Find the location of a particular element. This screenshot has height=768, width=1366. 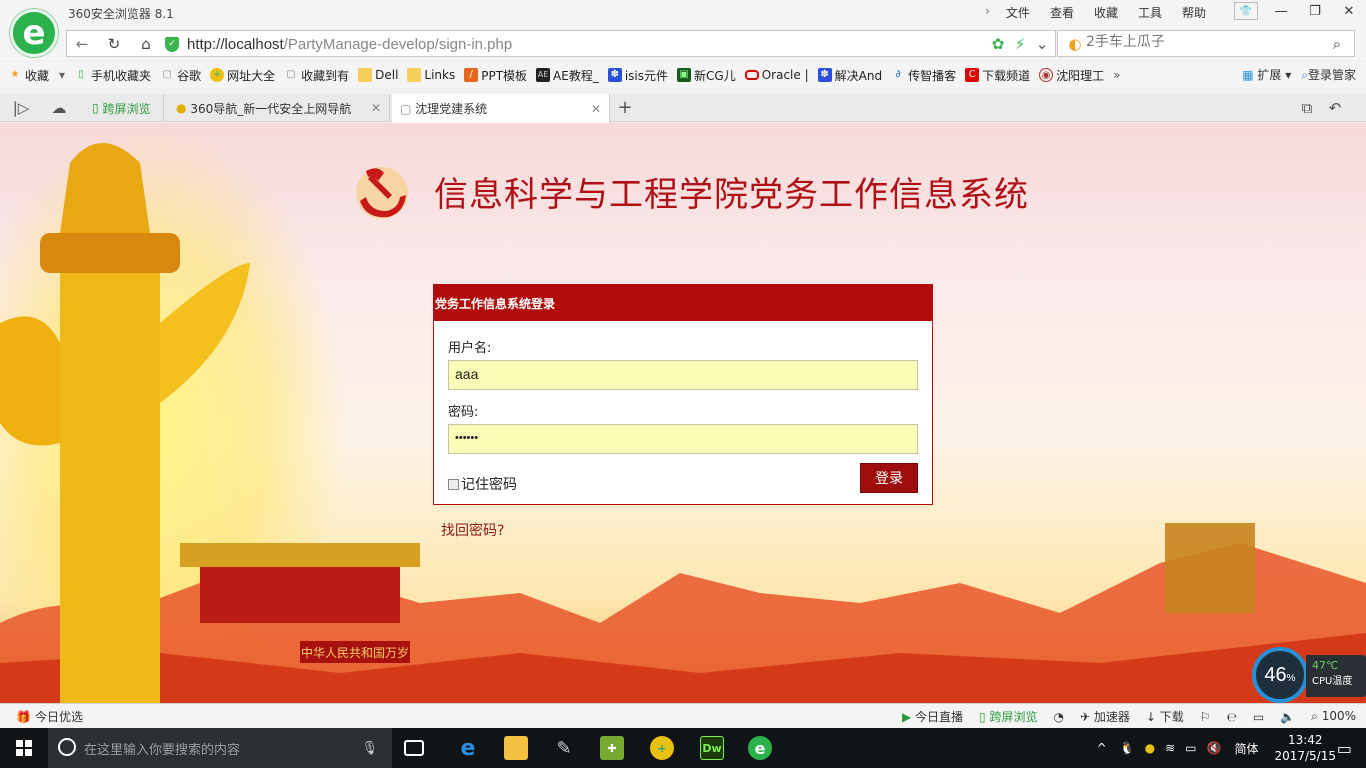

chevron-down-icon: ⌄ is located at coordinates (1042, 44).